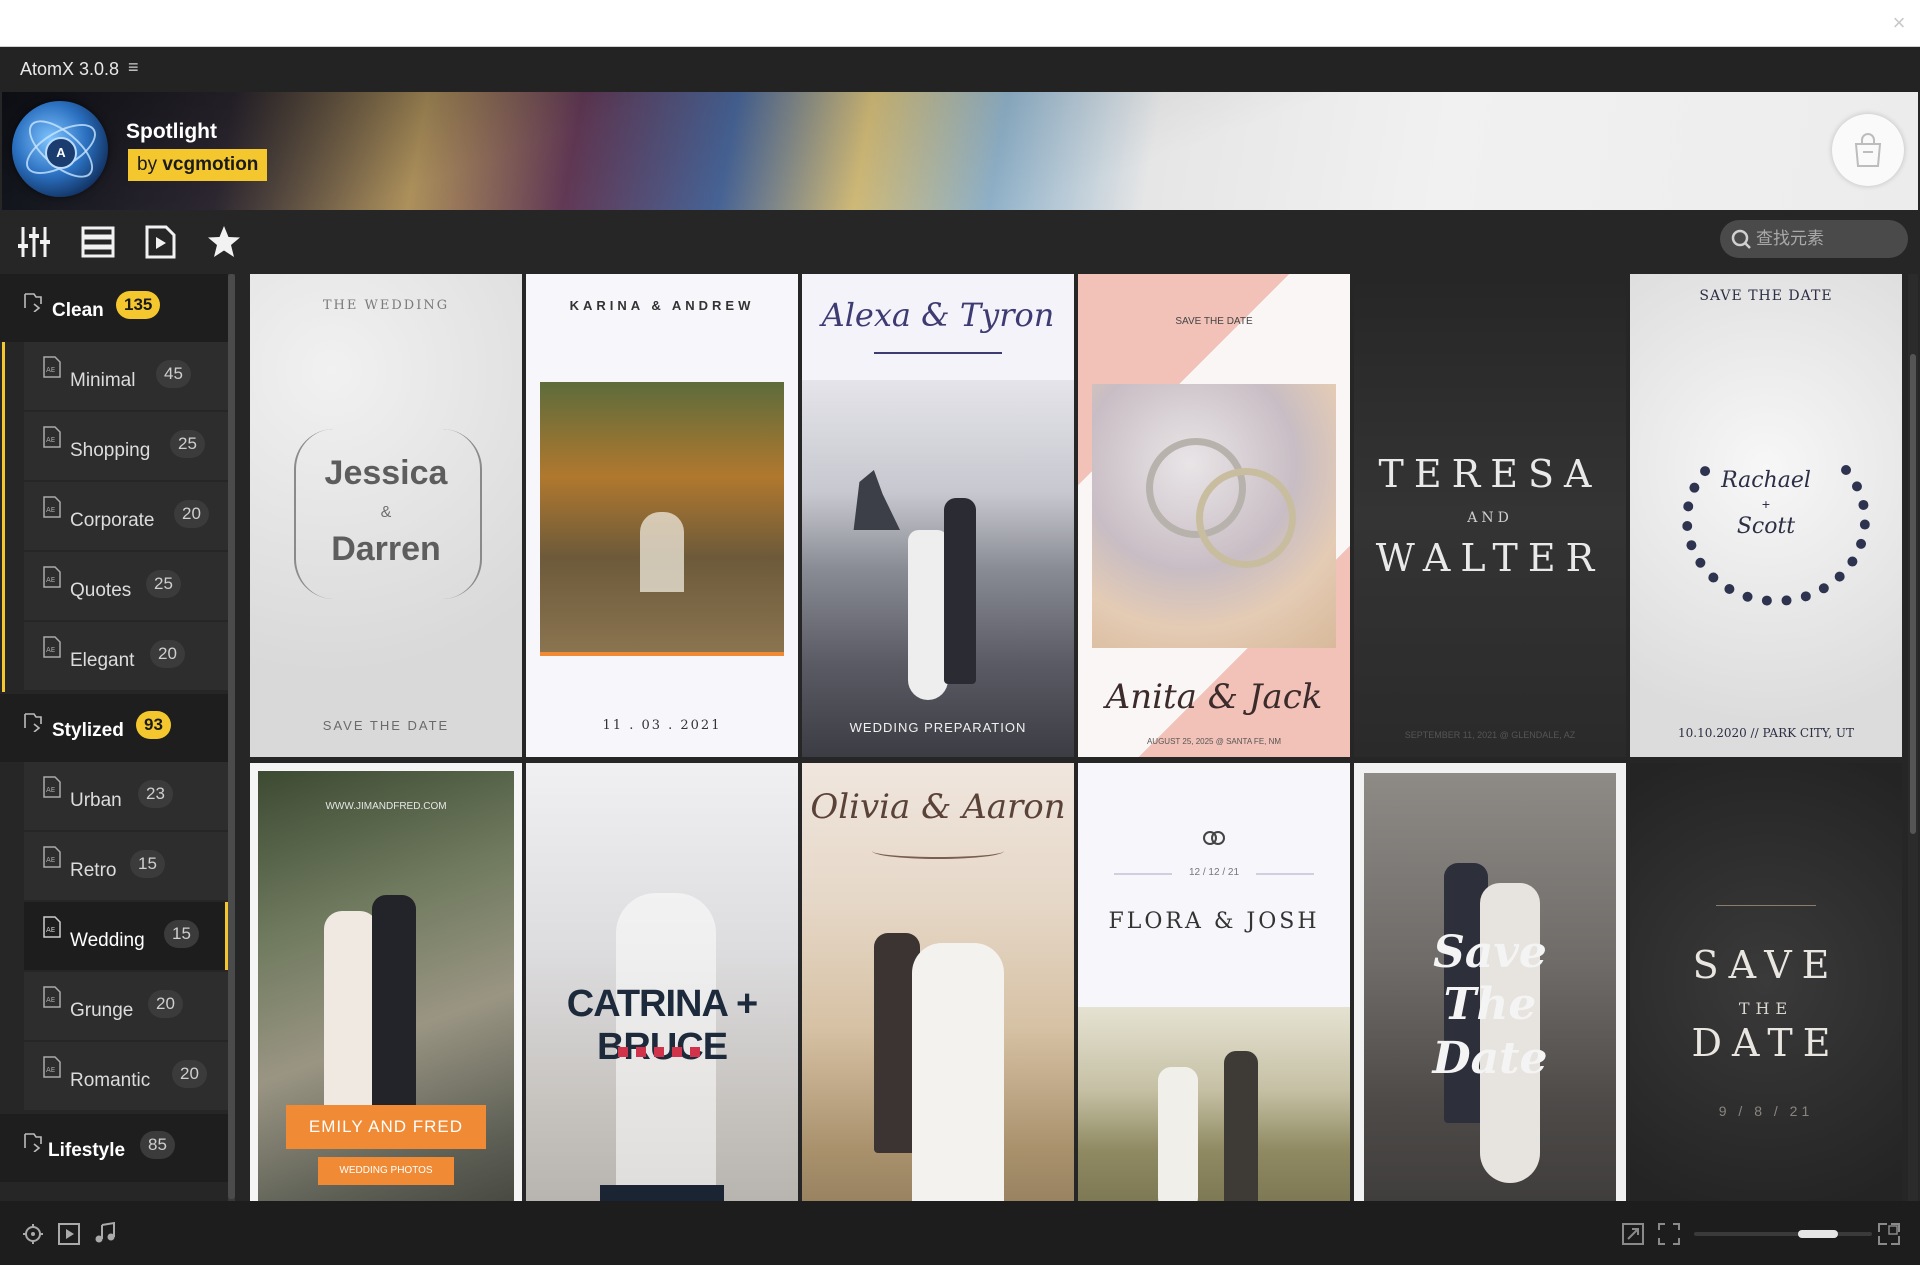 The image size is (1920, 1265). I want to click on item-label: Elegant, so click(102, 660).